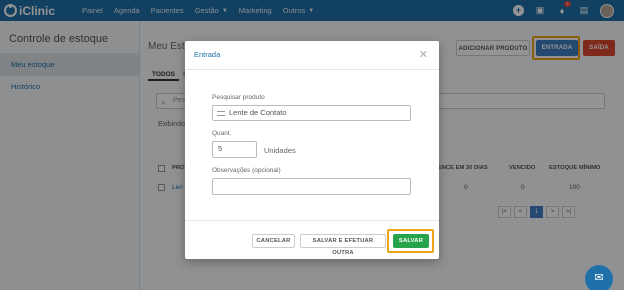 Image resolution: width=624 pixels, height=290 pixels. What do you see at coordinates (246, 170) in the screenshot?
I see `obs-label: Observações (opcional)` at bounding box center [246, 170].